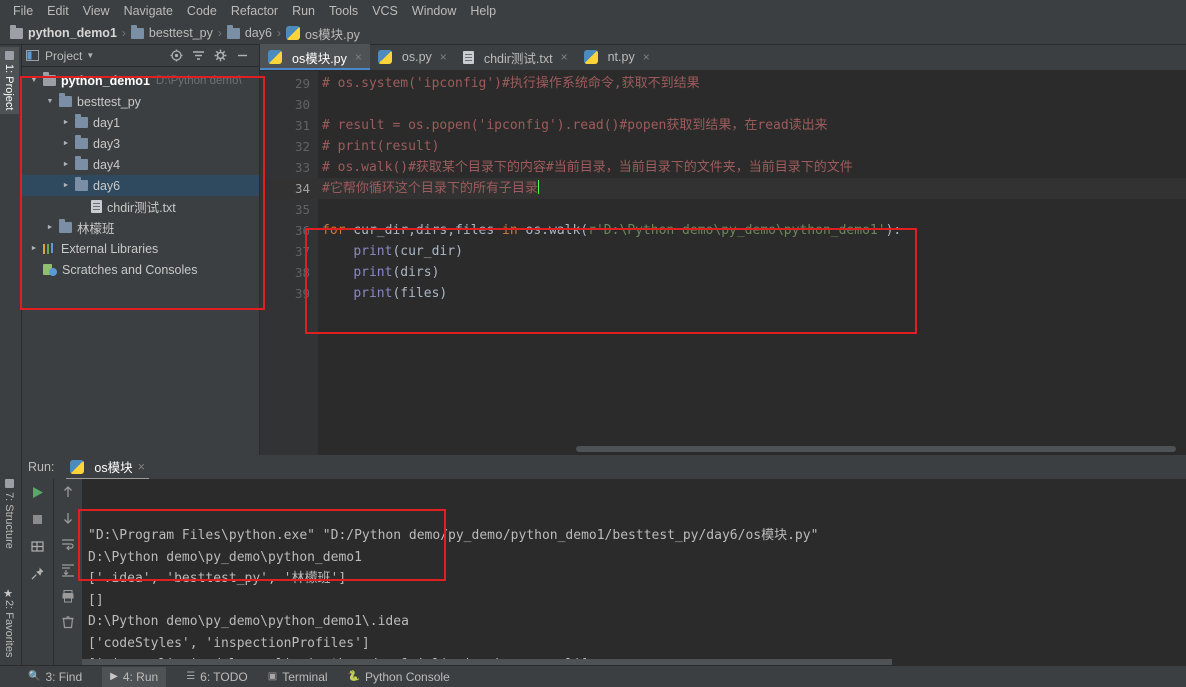 The height and width of the screenshot is (687, 1186). Describe the element at coordinates (68, 492) in the screenshot. I see `up-arrow-icon` at that location.